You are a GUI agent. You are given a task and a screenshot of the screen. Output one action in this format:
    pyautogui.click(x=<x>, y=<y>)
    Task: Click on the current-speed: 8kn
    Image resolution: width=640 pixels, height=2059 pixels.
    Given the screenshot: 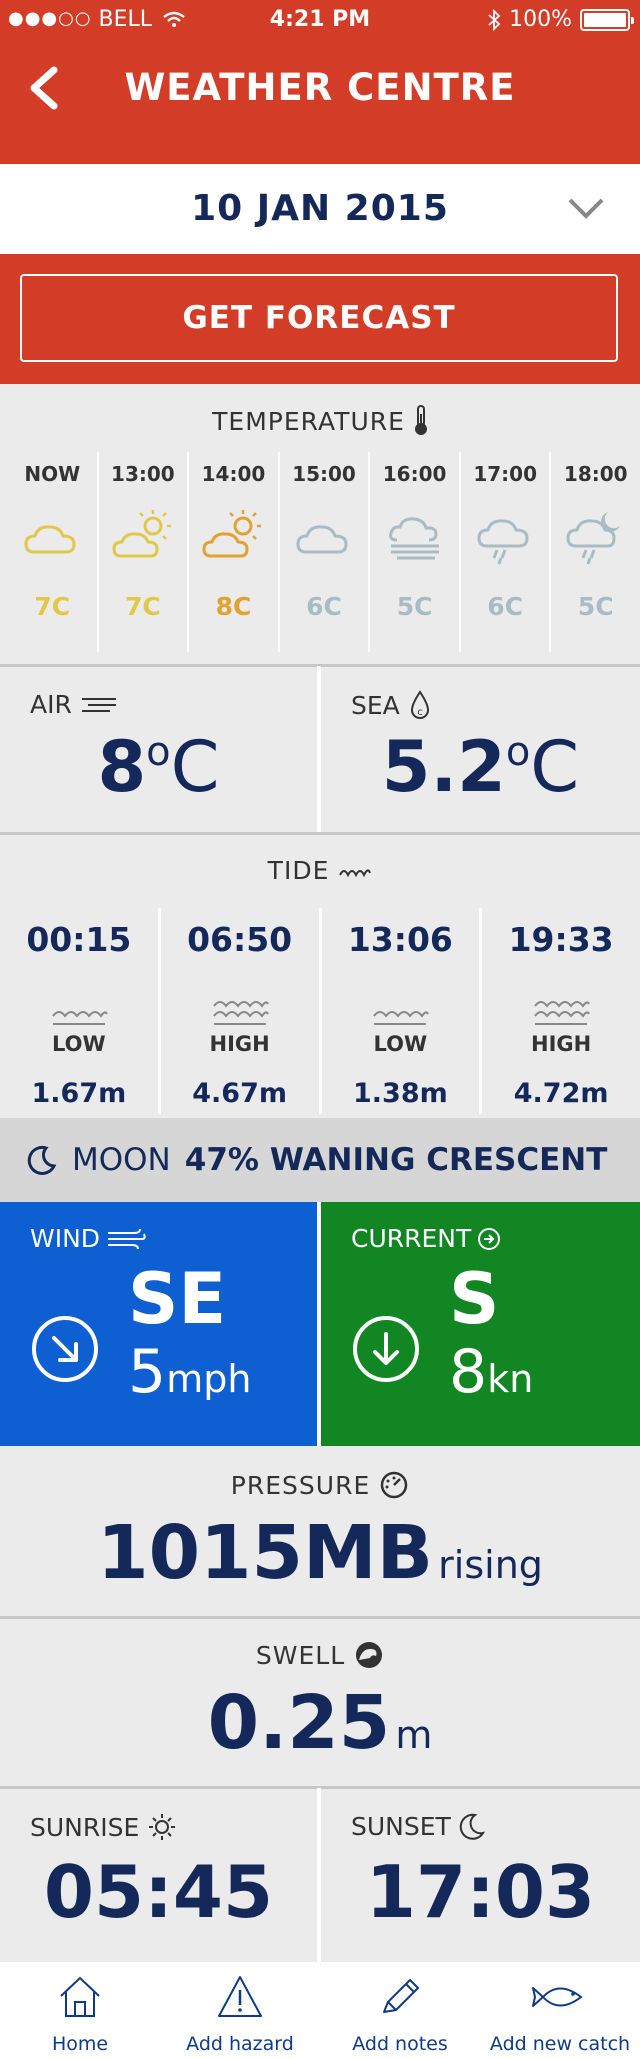 What is the action you would take?
    pyautogui.click(x=491, y=1372)
    